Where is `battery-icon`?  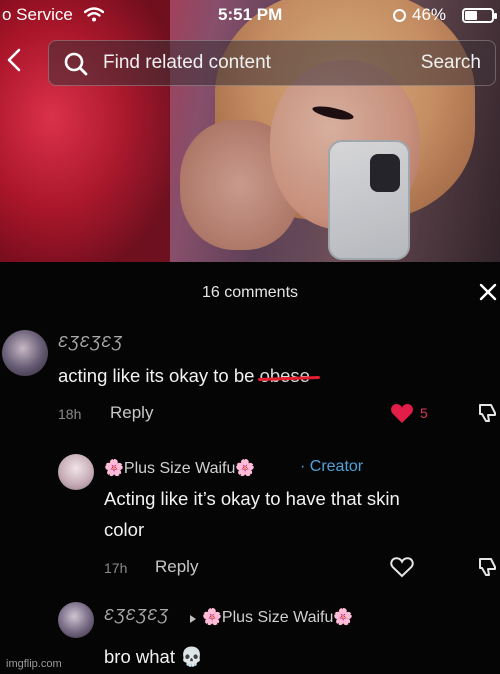 battery-icon is located at coordinates (479, 15).